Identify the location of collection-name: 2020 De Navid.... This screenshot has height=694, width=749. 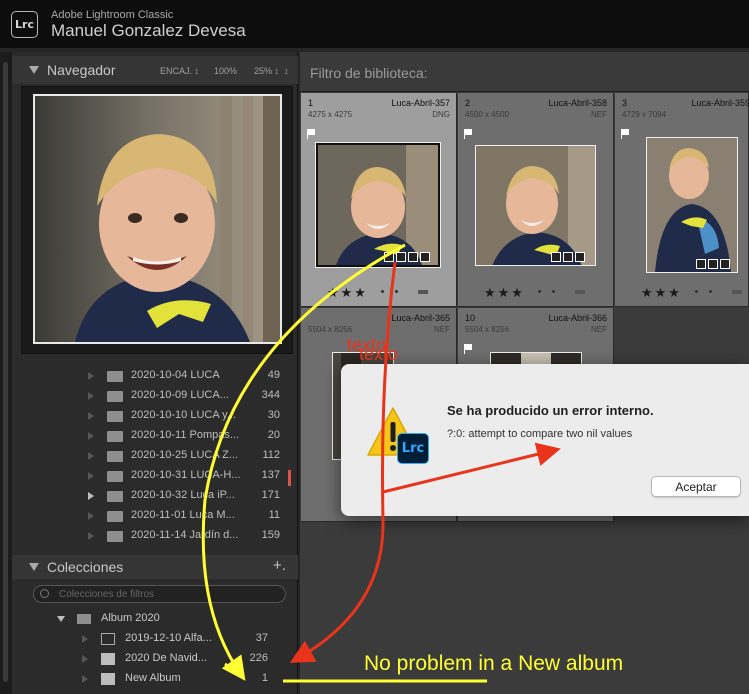
(166, 658).